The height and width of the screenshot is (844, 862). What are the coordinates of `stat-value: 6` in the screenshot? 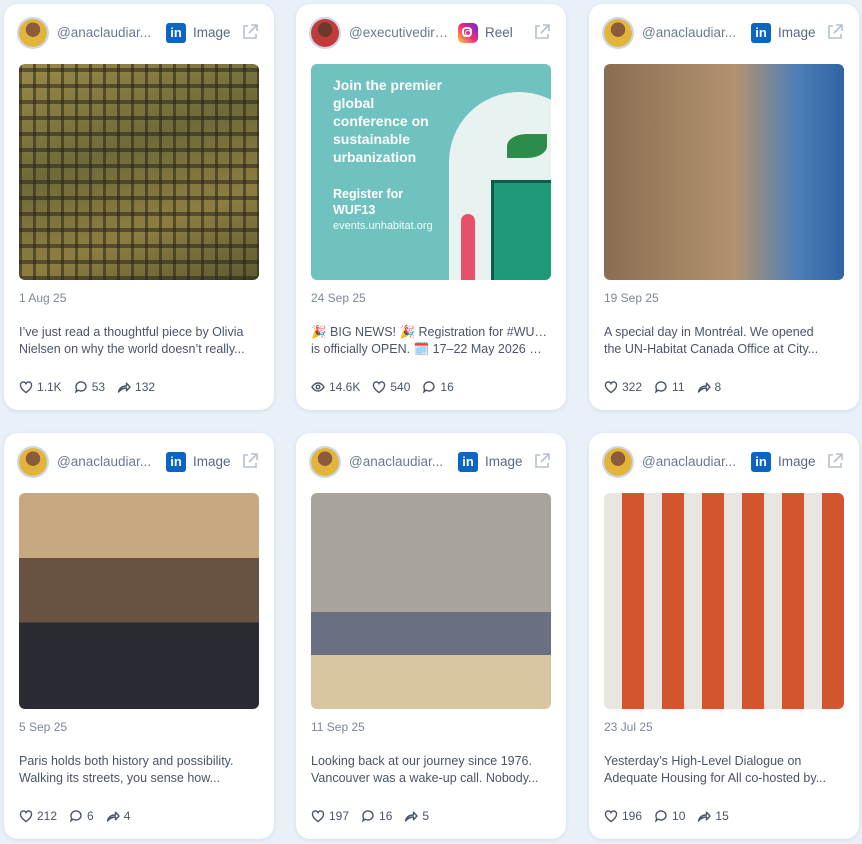 It's located at (90, 816).